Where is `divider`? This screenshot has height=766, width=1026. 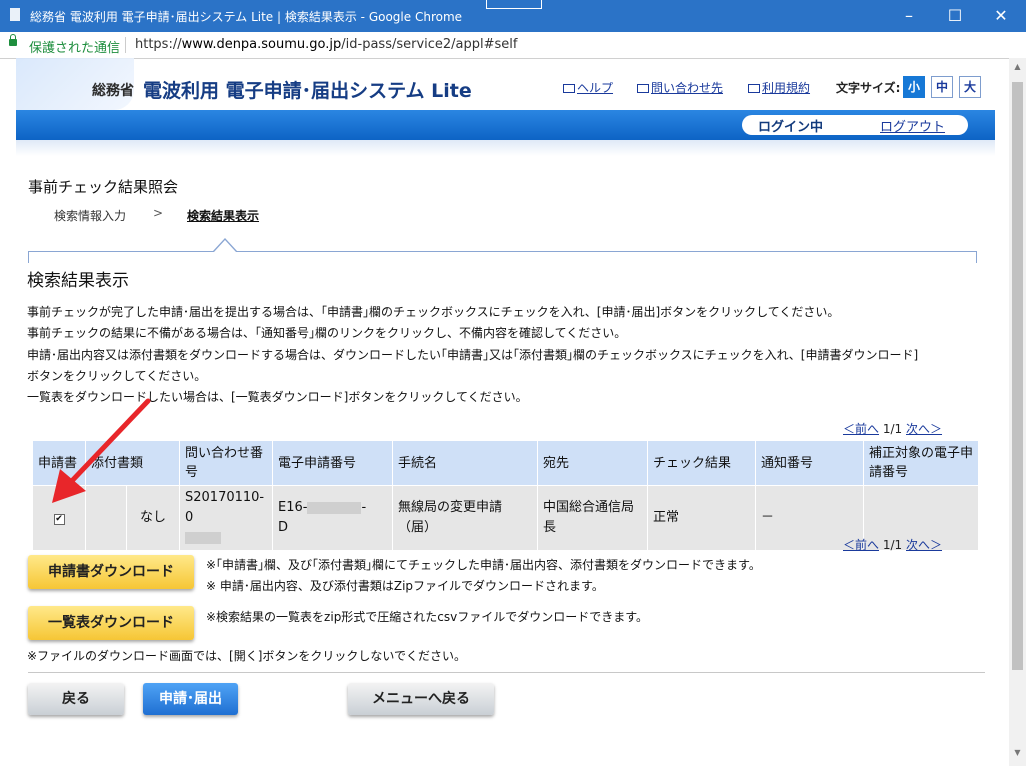
divider is located at coordinates (506, 672).